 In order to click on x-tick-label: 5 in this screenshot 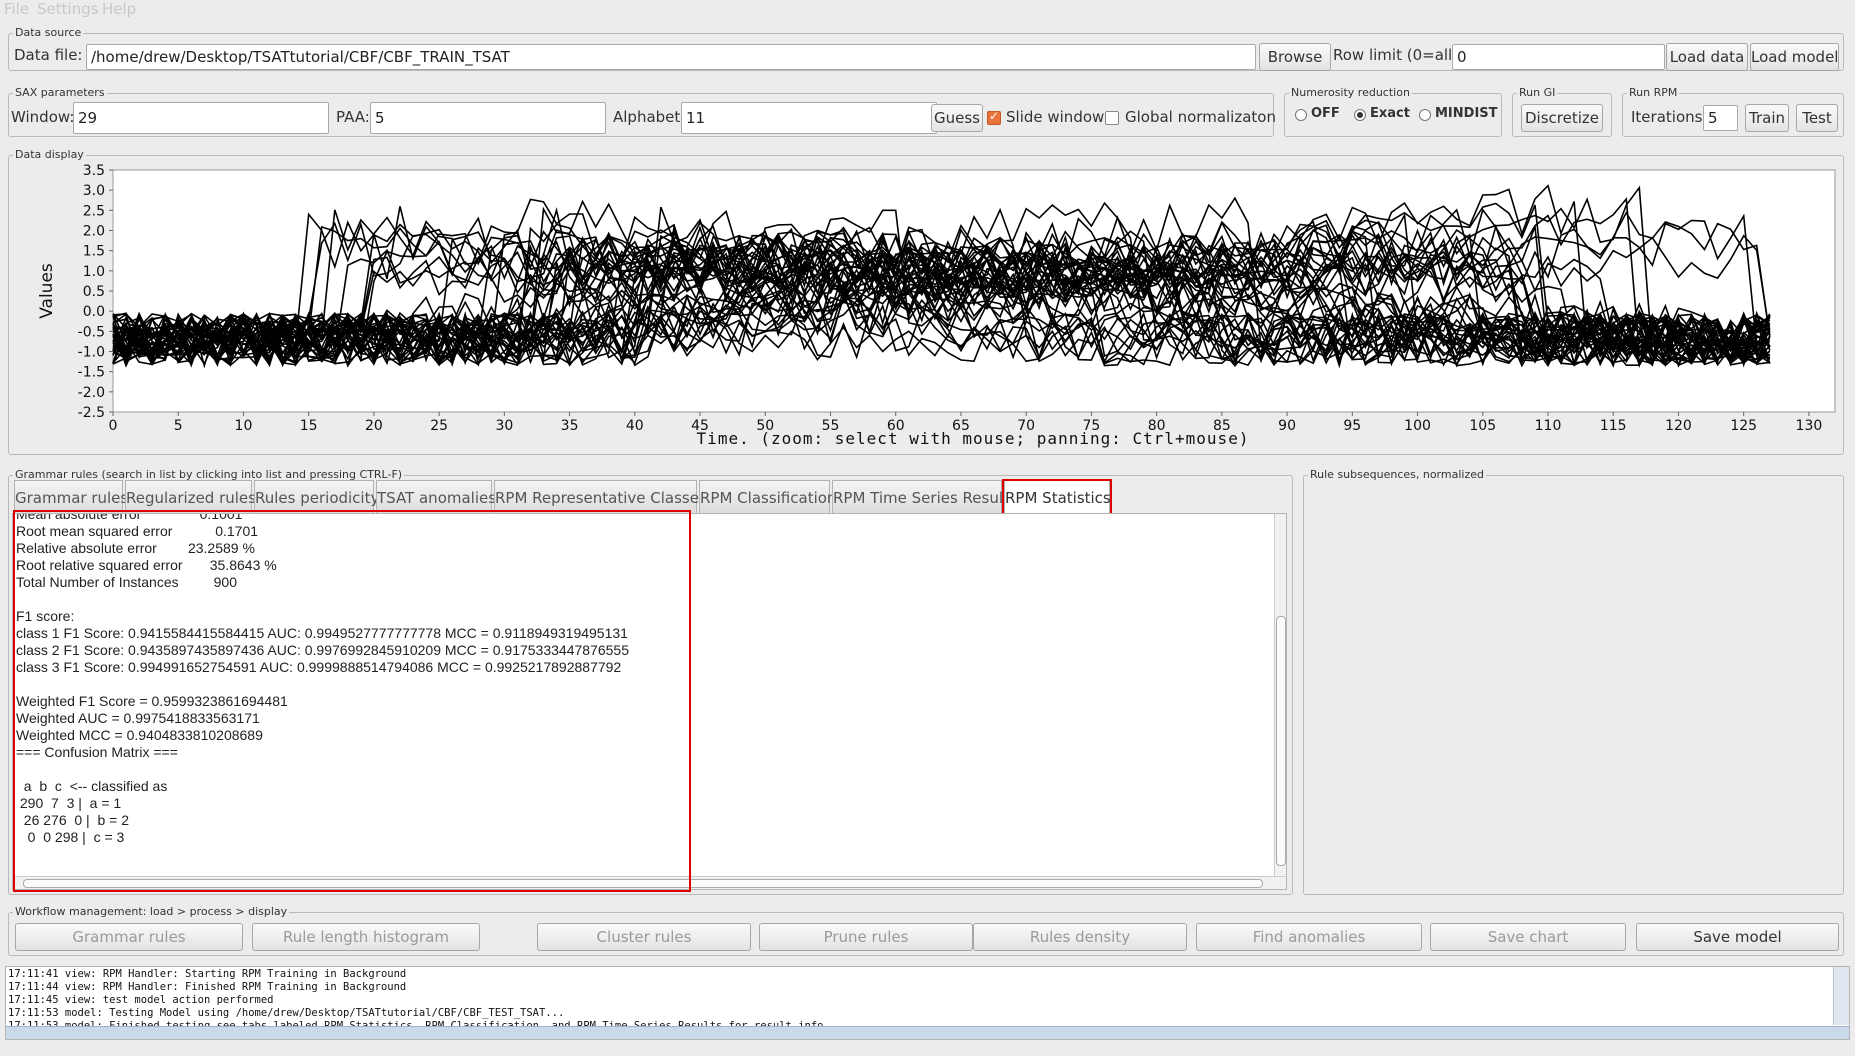, I will do `click(178, 426)`.